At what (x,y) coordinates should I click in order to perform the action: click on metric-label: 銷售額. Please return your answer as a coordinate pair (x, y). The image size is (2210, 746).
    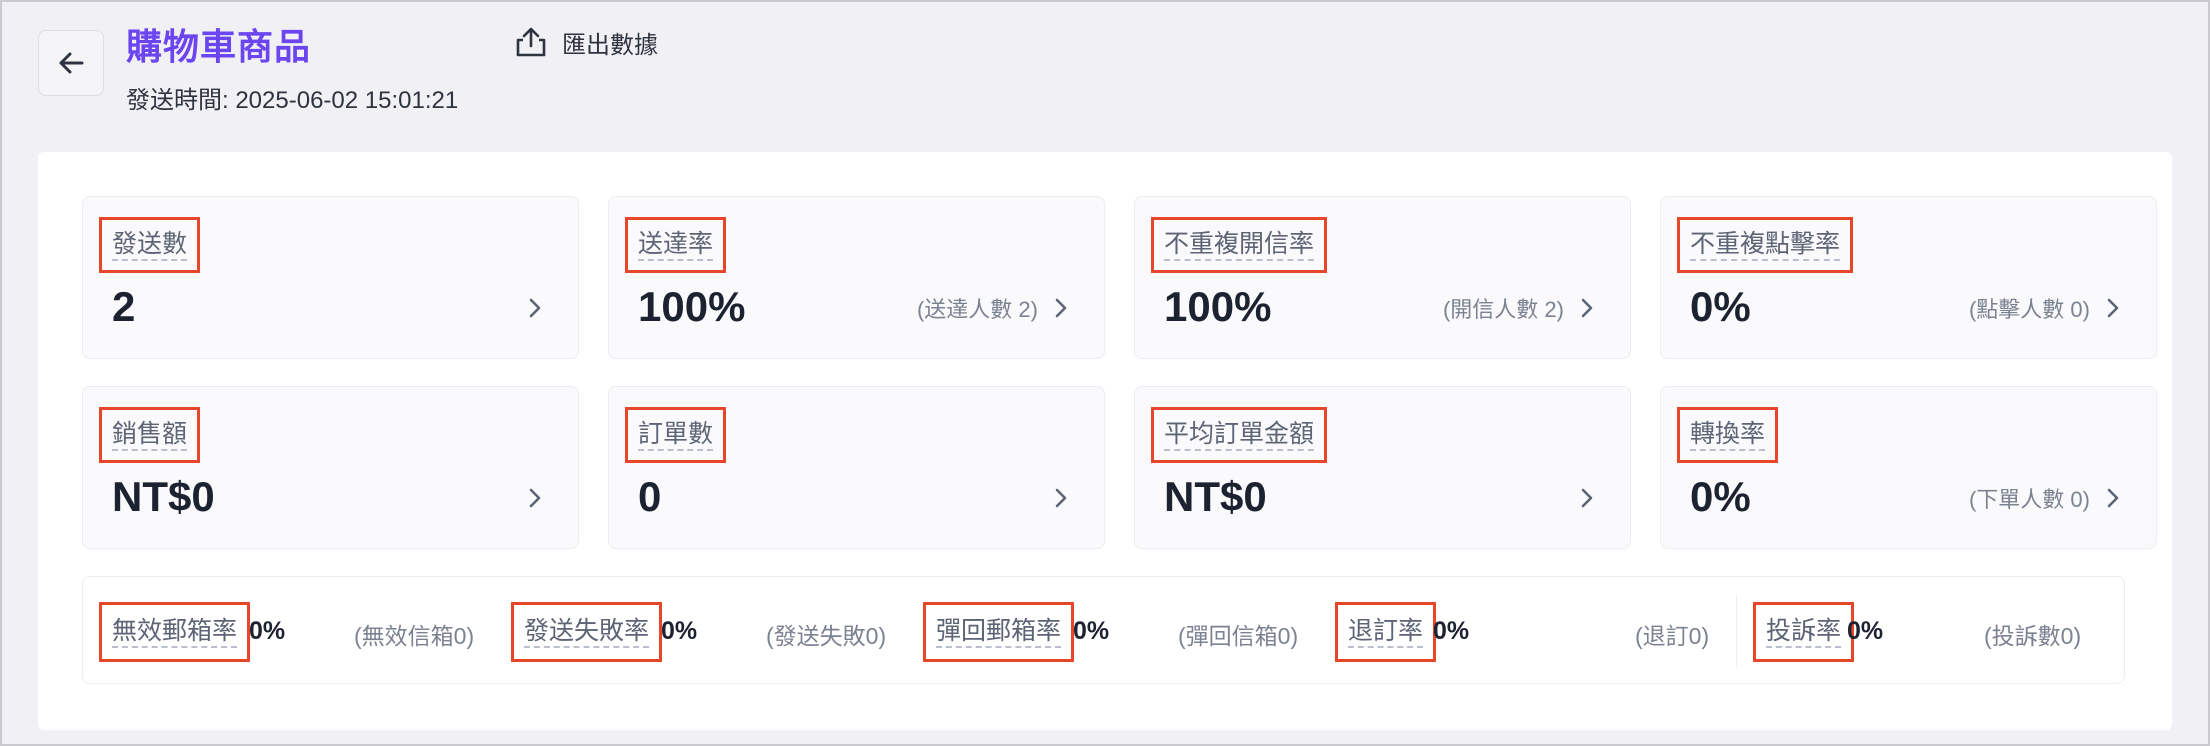
    Looking at the image, I should click on (150, 435).